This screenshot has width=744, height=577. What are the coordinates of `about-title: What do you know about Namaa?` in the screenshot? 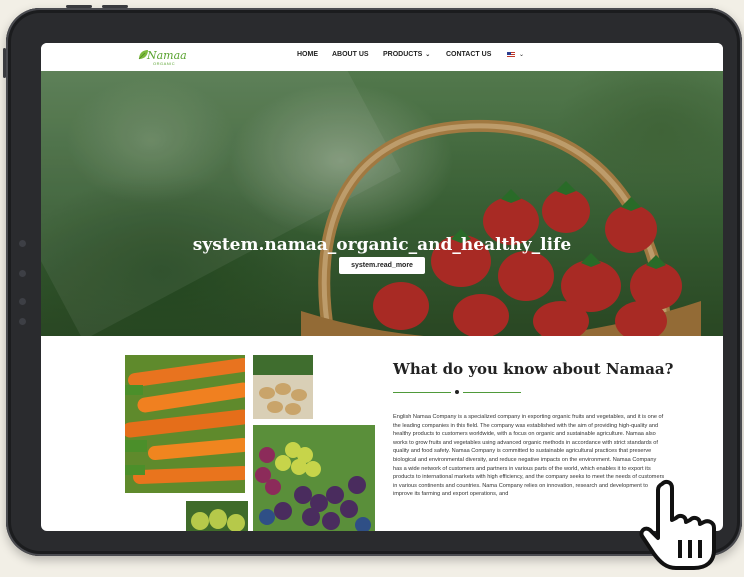 It's located at (533, 369).